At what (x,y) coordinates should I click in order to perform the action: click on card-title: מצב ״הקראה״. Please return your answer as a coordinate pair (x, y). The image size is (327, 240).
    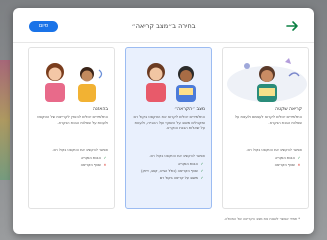
    Looking at the image, I should click on (189, 109).